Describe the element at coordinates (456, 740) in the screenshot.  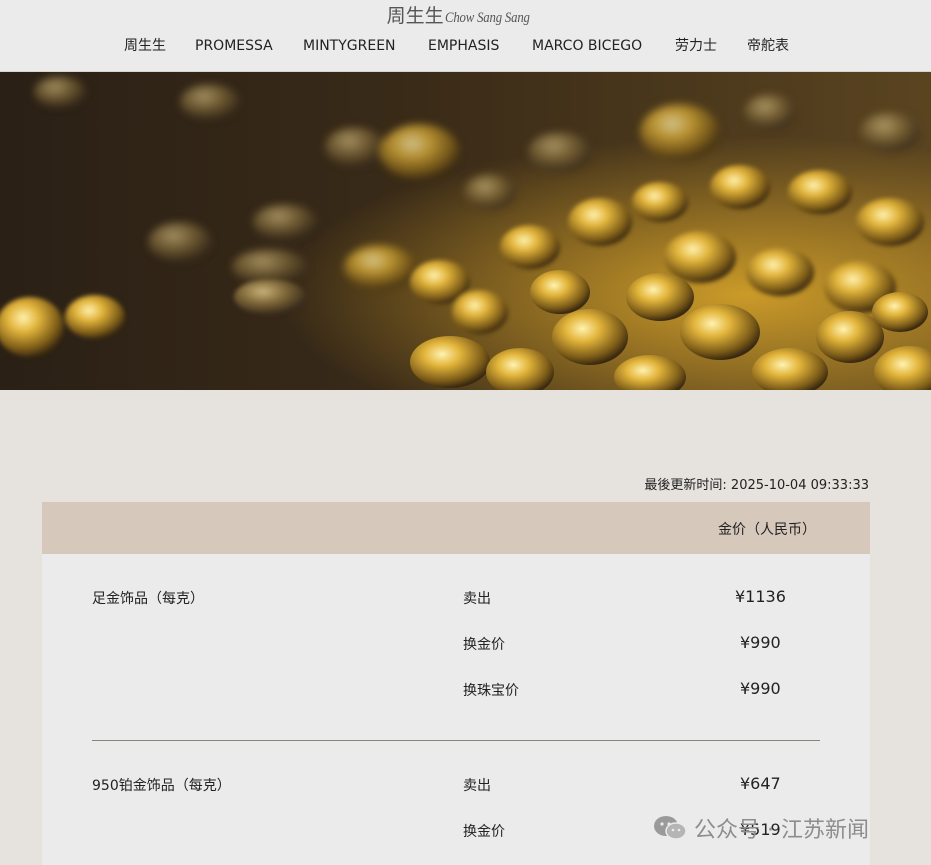
I see `row-divider` at that location.